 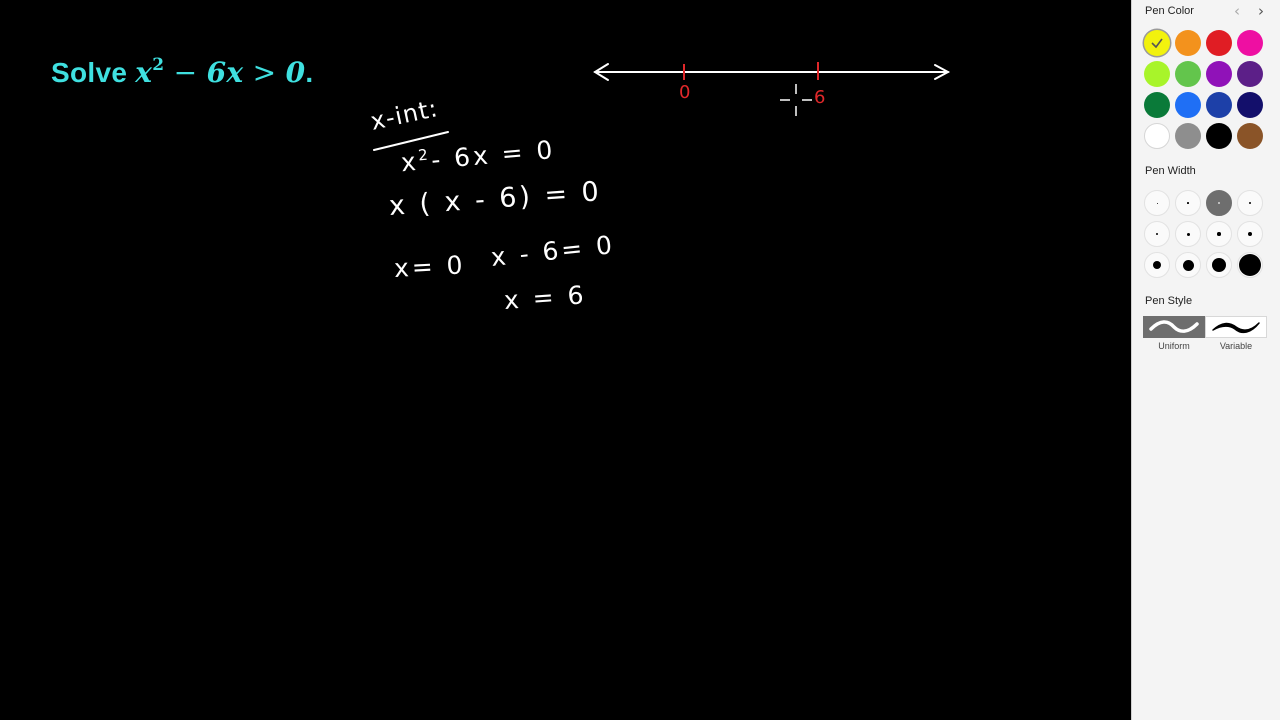 What do you see at coordinates (553, 251) in the screenshot?
I see `handwritten-equation-3: x - 6= 0` at bounding box center [553, 251].